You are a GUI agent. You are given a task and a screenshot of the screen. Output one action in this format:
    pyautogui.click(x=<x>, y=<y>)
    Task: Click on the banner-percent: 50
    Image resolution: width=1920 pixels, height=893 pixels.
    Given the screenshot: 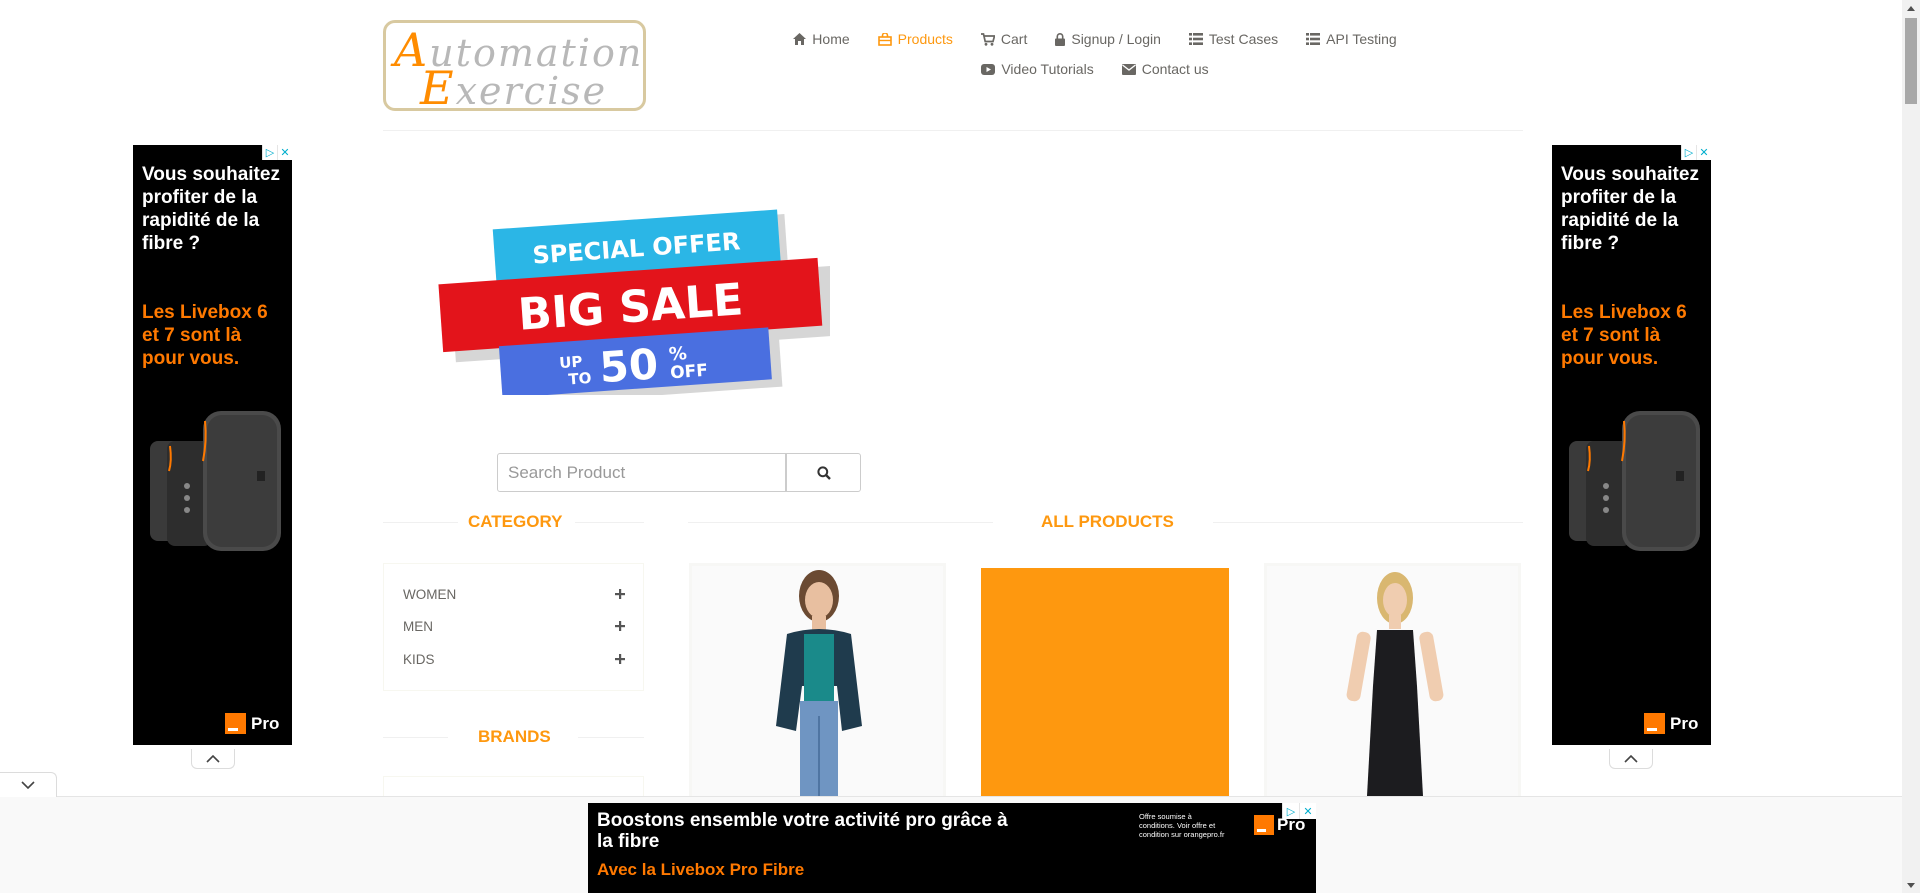 What is the action you would take?
    pyautogui.click(x=629, y=365)
    